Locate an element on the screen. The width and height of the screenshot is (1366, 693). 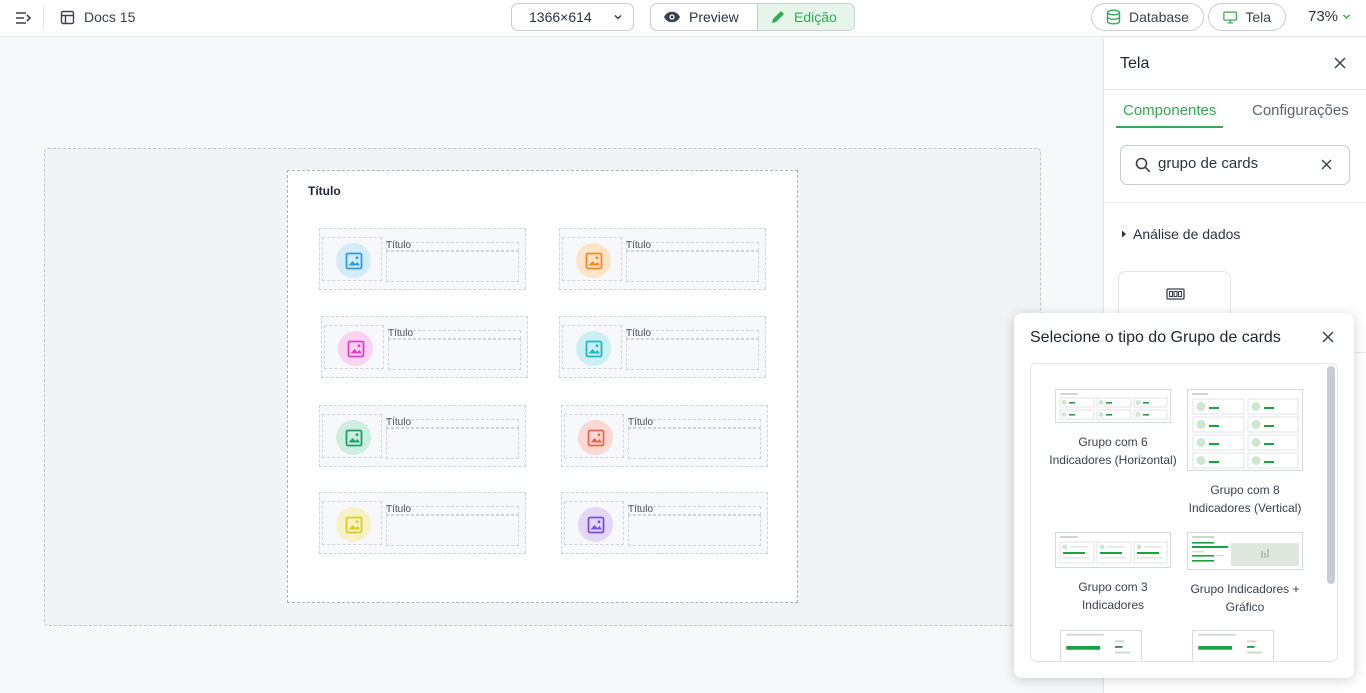
section-label: Análise de dados is located at coordinates (1187, 234).